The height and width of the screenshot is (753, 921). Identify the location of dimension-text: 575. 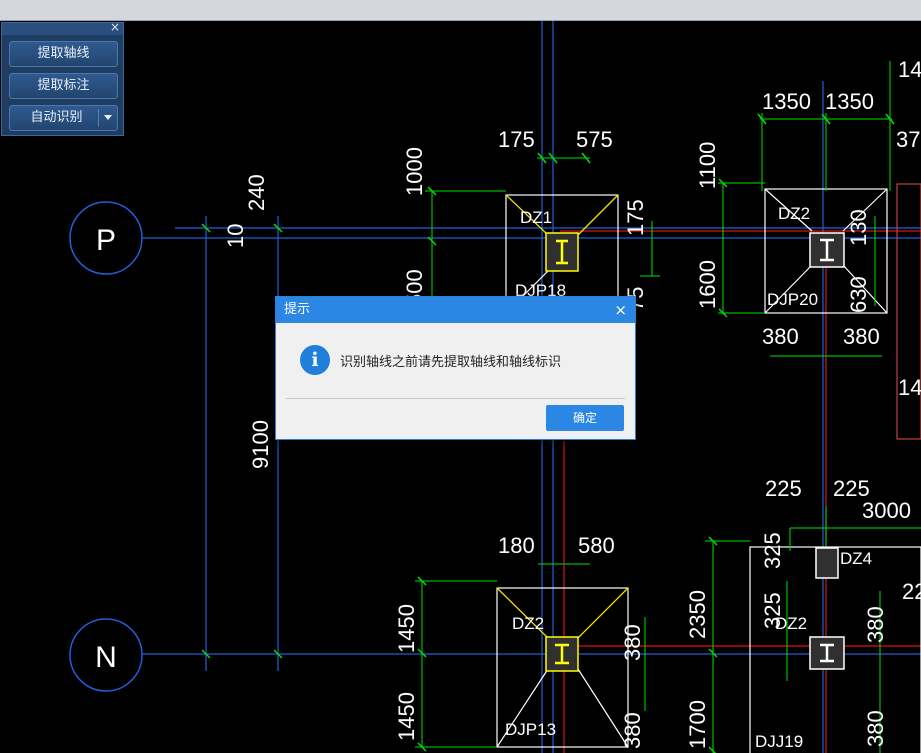
(594, 139).